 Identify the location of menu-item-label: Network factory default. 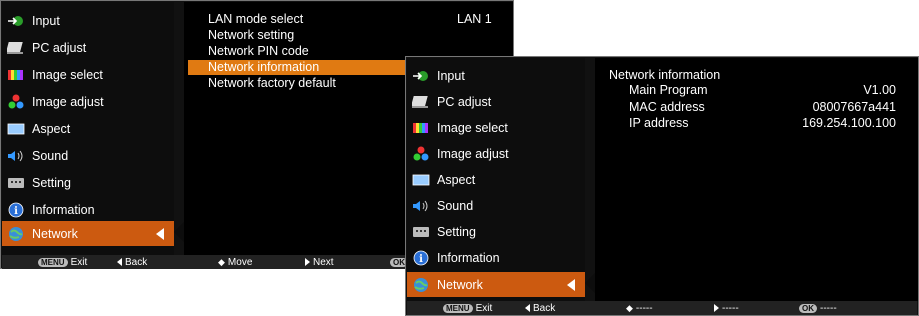
(272, 83).